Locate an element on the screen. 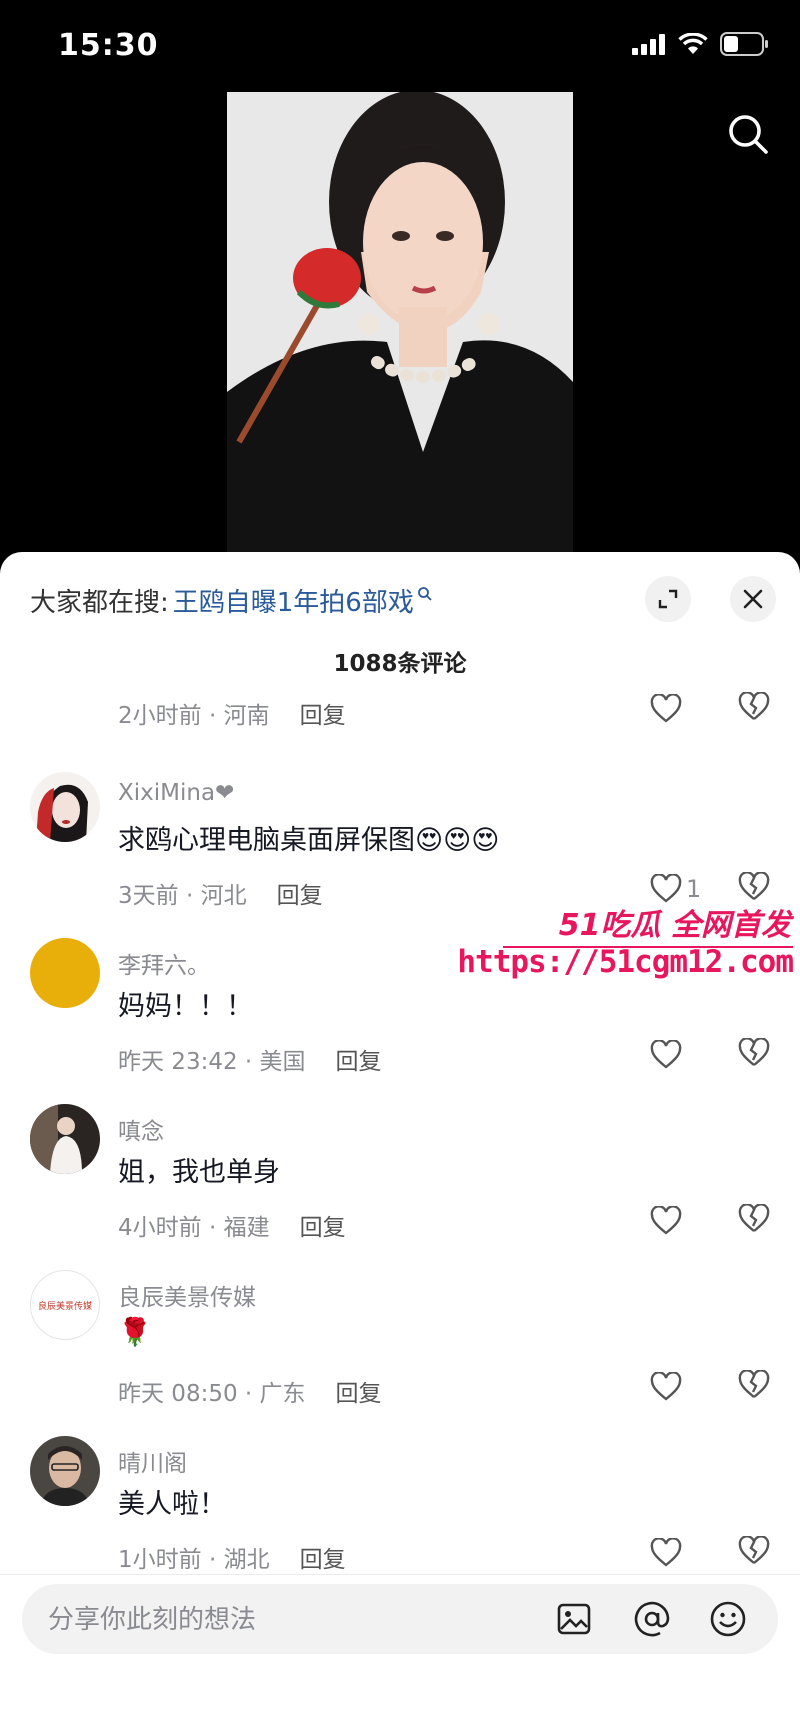  status-icons is located at coordinates (701, 44).